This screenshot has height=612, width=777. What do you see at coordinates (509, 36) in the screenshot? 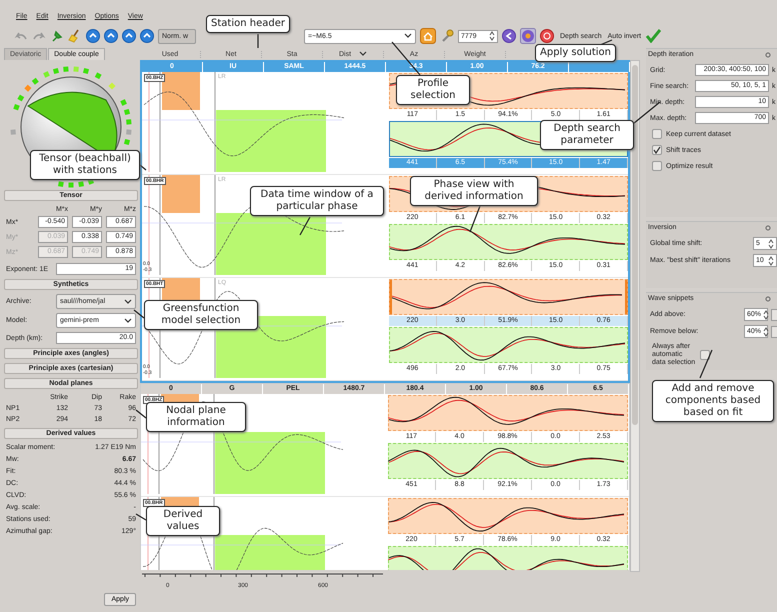
I see `previous-icon` at bounding box center [509, 36].